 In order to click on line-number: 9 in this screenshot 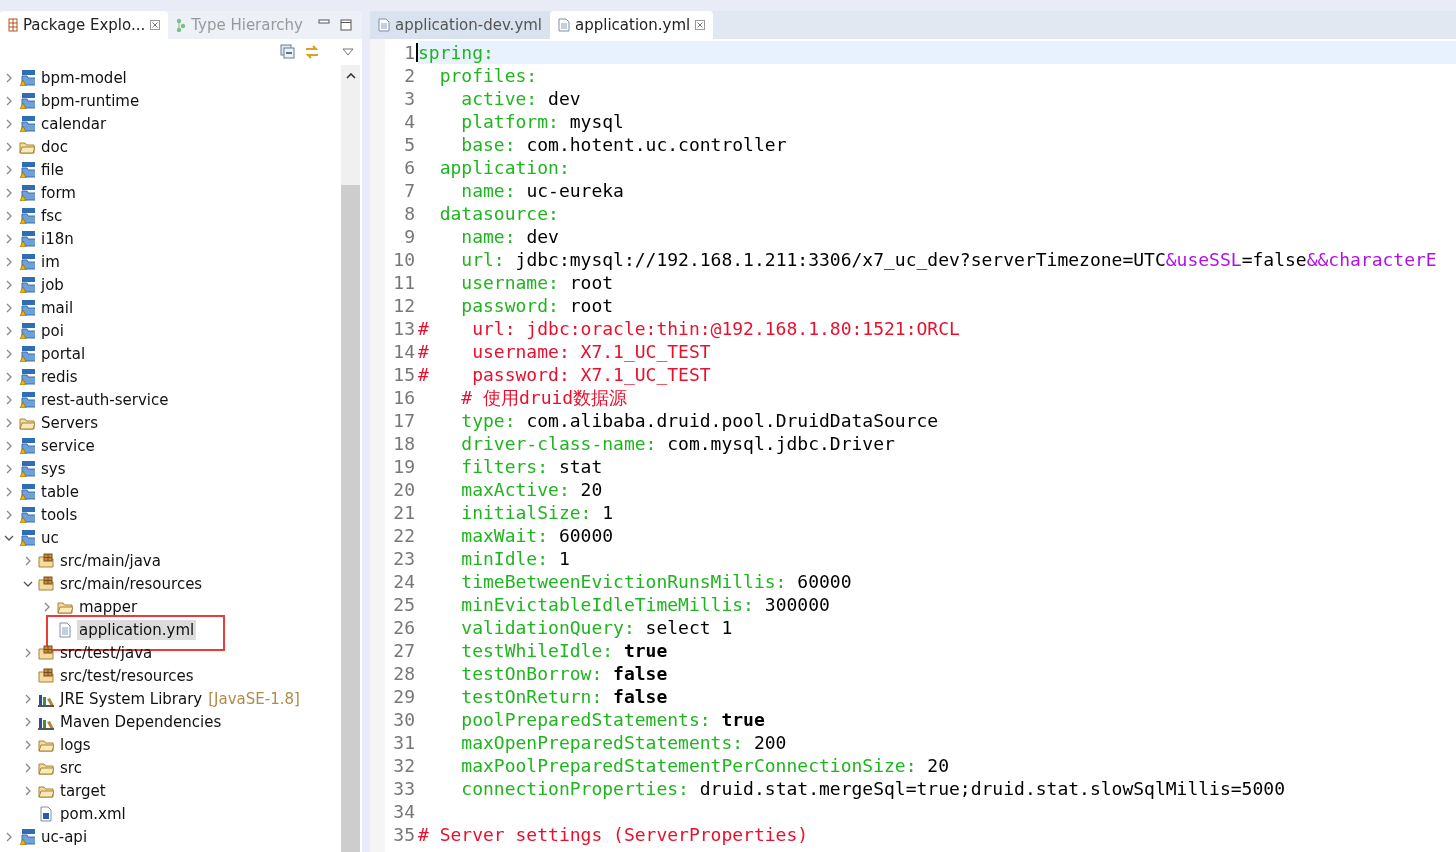, I will do `click(409, 236)`.